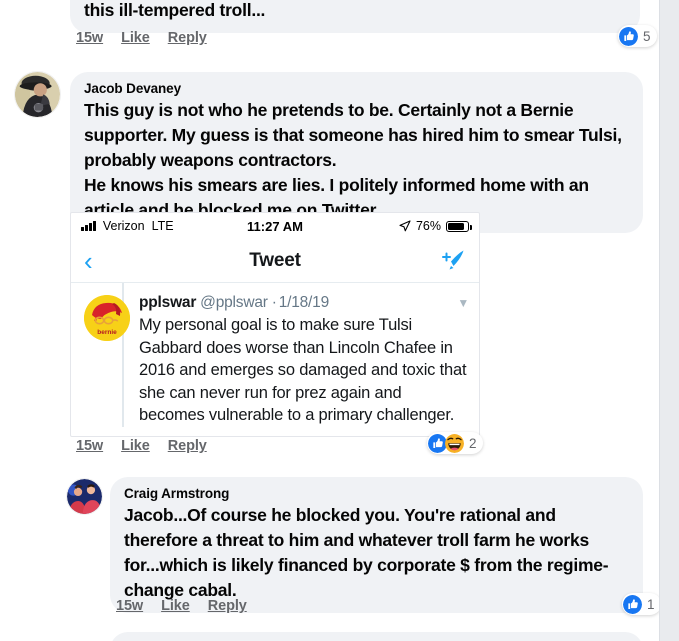 This screenshot has width=679, height=641. I want to click on avatar-jacob-devaney, so click(37, 94).